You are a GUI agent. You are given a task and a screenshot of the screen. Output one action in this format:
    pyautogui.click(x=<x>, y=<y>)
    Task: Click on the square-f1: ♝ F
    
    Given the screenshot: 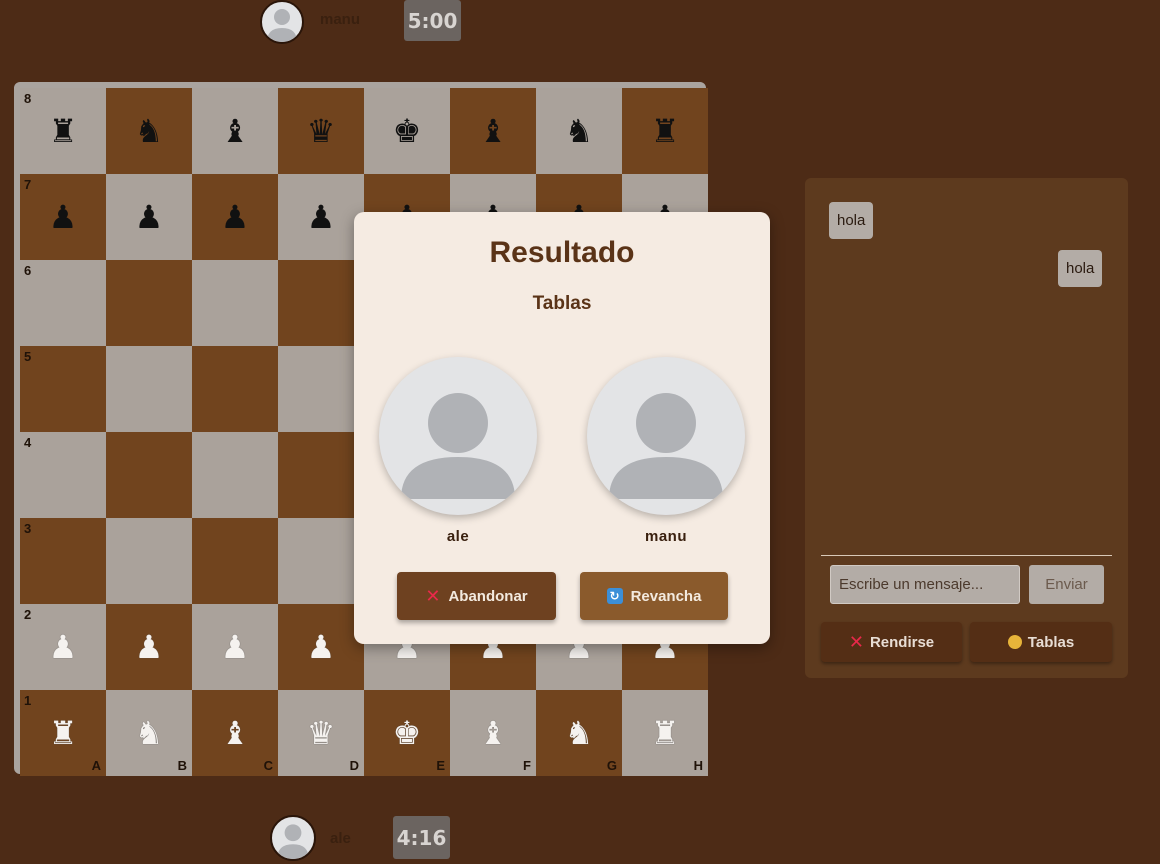 What is the action you would take?
    pyautogui.click(x=493, y=733)
    